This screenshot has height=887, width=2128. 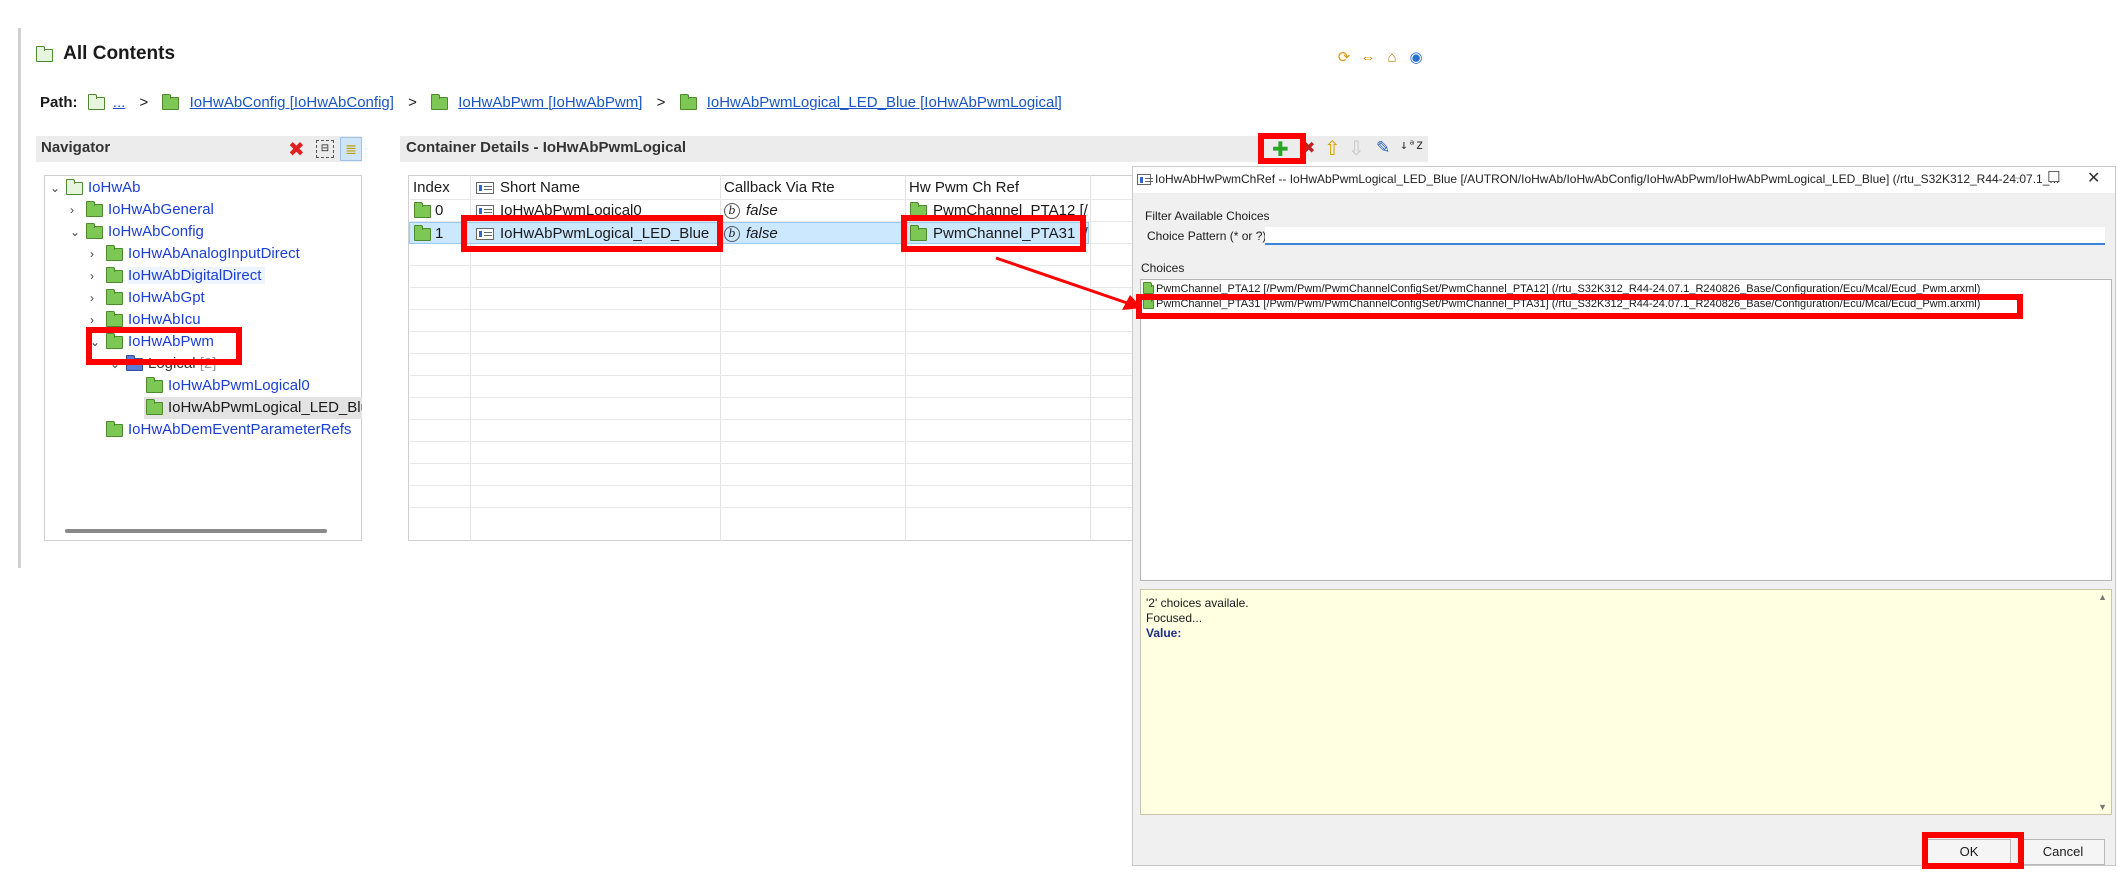 I want to click on highlight-add-button, so click(x=1282, y=148).